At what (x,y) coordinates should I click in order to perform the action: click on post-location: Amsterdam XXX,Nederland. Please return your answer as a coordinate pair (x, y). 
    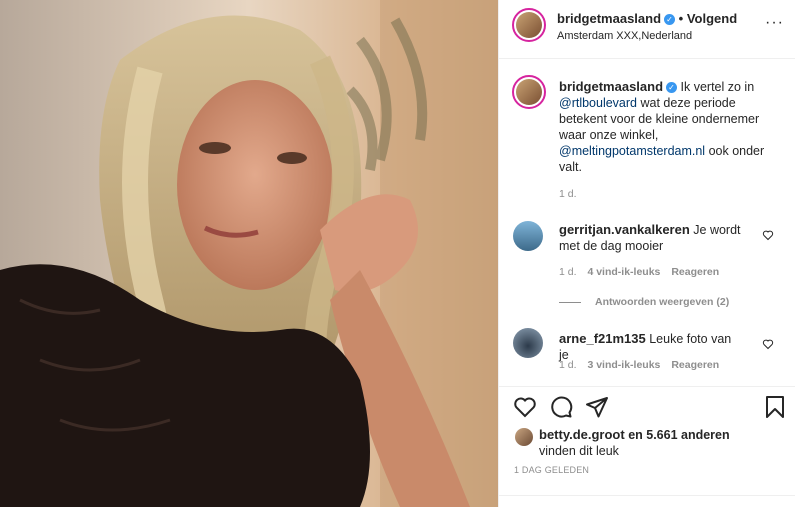
    Looking at the image, I should click on (624, 36).